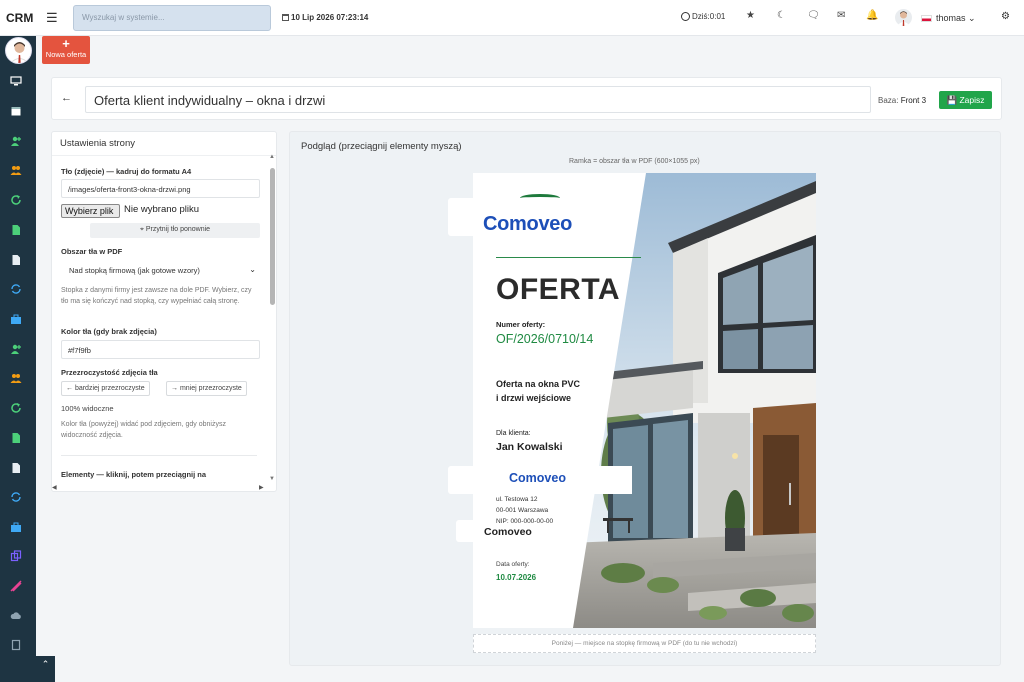 The height and width of the screenshot is (682, 1024). Describe the element at coordinates (272, 157) in the screenshot. I see `scroll-up-icon: ▲` at that location.